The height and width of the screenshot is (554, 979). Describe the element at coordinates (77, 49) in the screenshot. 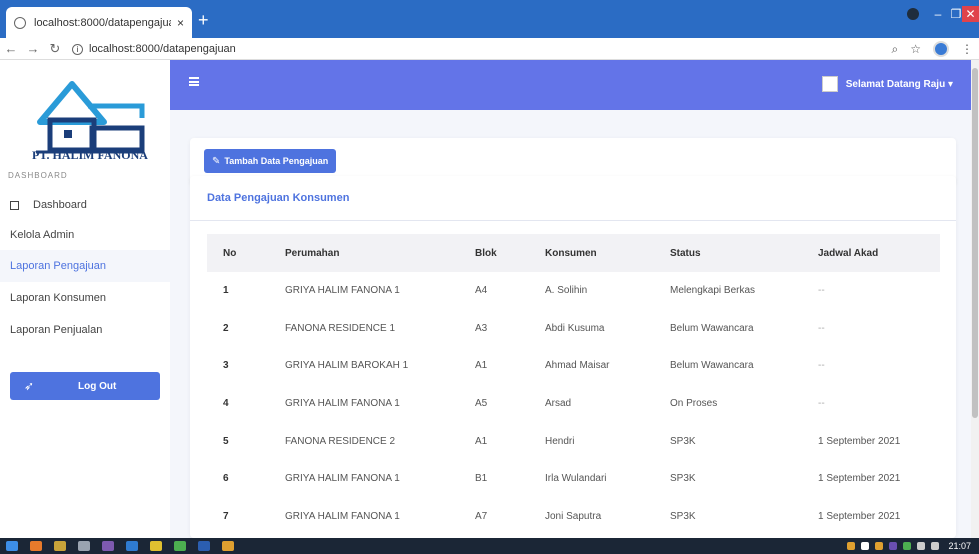

I see `info-icon: i` at that location.